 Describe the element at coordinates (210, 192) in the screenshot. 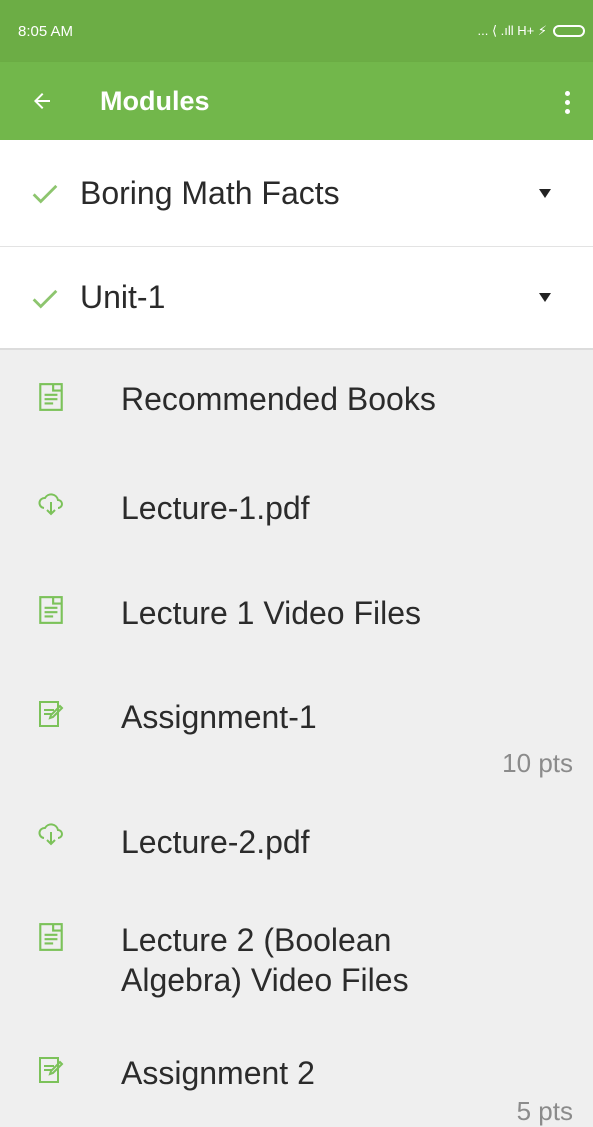

I see `section-title: Boring Math Facts` at that location.